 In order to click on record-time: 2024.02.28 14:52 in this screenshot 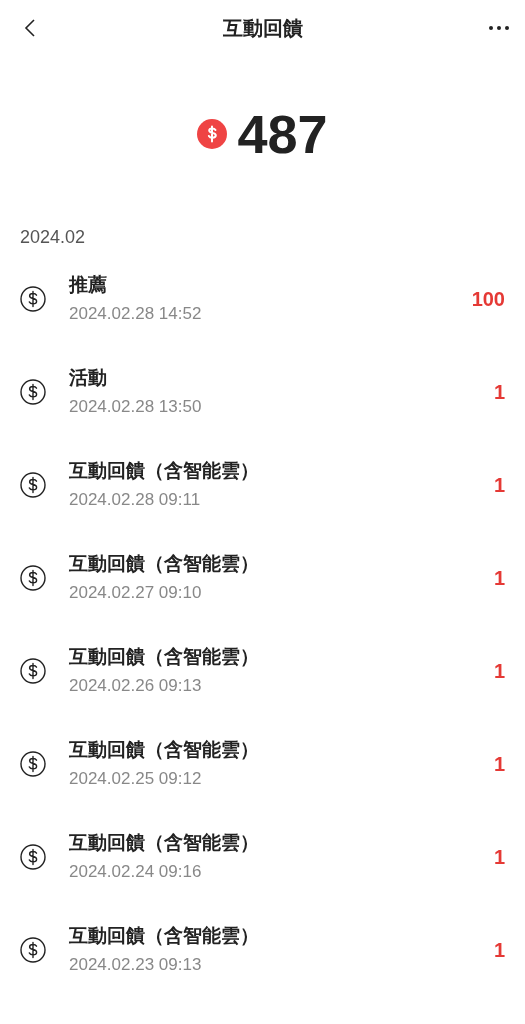, I will do `click(136, 313)`.